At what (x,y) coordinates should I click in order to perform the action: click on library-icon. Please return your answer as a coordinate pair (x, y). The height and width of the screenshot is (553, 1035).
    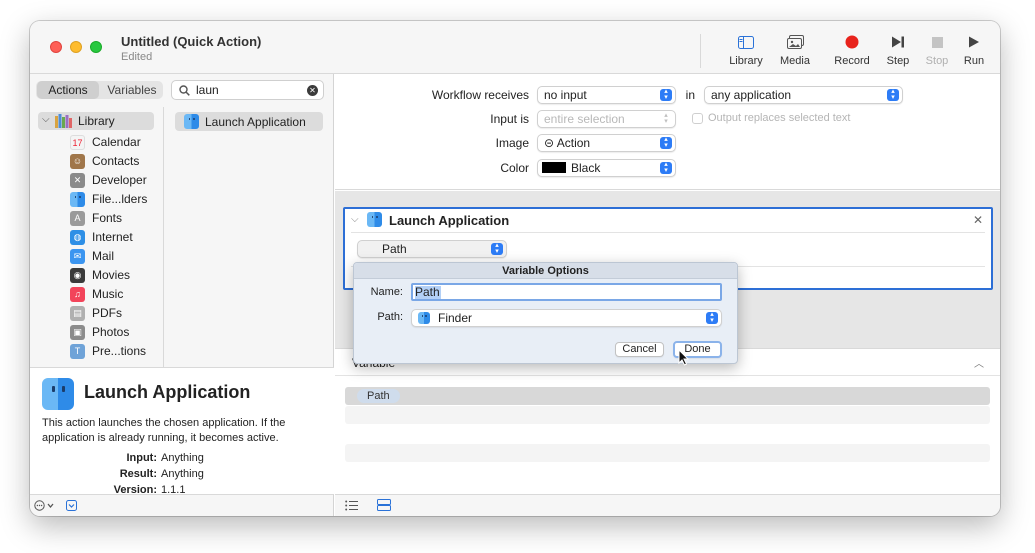
    Looking at the image, I should click on (746, 42).